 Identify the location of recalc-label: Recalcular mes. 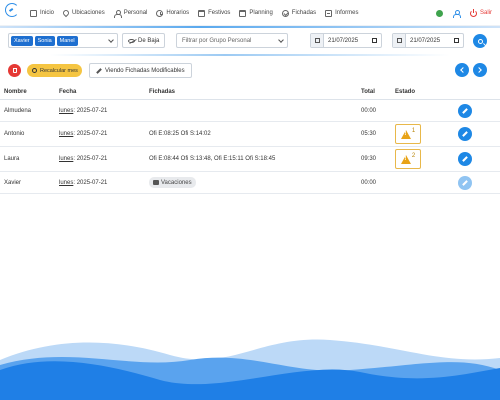
(59, 70).